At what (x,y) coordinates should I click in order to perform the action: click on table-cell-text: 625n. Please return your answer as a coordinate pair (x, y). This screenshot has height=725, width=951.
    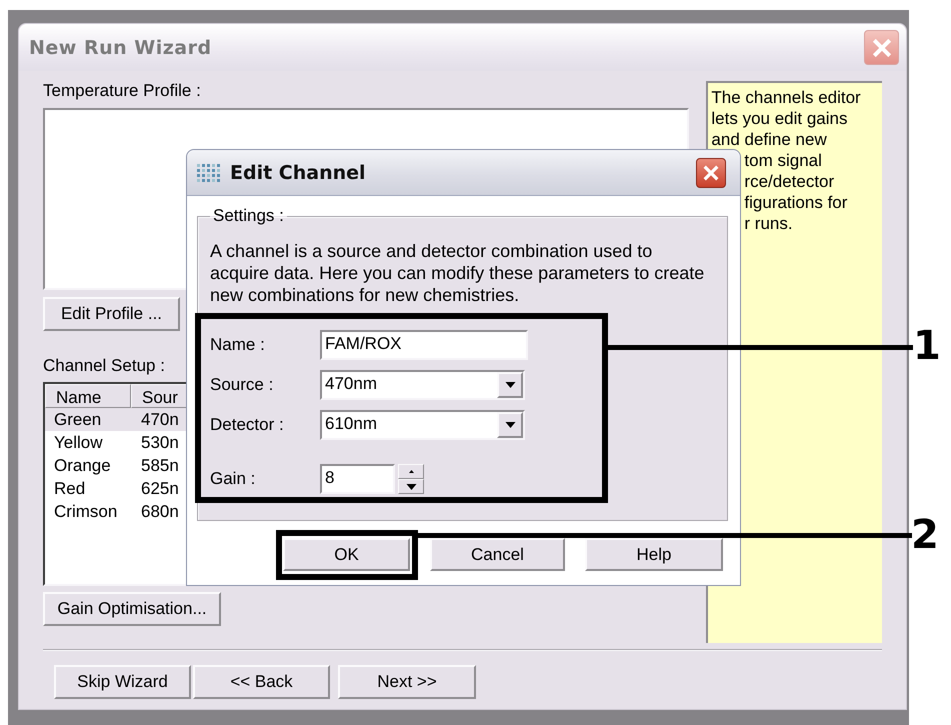
    Looking at the image, I should click on (160, 488).